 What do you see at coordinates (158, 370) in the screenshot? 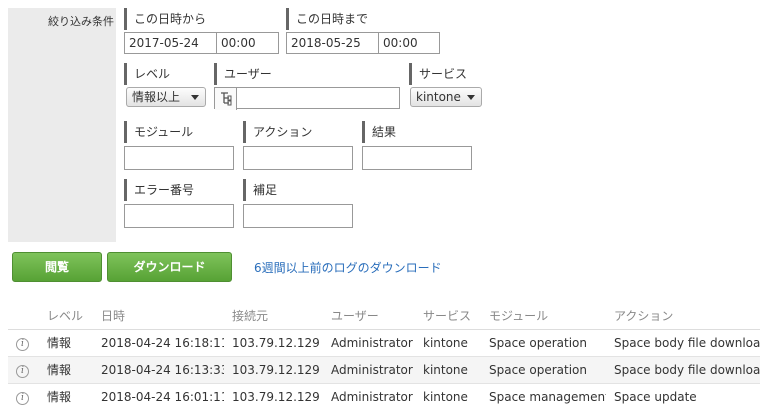
I see `cell-datetime: 2018-04-24 16:13:33` at bounding box center [158, 370].